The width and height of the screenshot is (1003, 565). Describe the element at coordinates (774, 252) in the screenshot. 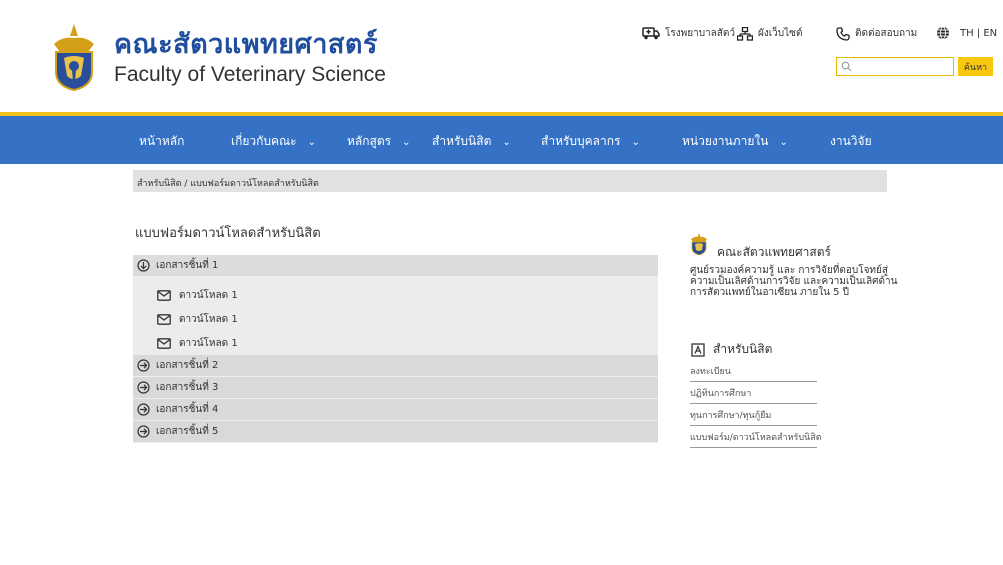

I see `sidebar-brand: คณะสัตวแพทยศาสตร์` at that location.